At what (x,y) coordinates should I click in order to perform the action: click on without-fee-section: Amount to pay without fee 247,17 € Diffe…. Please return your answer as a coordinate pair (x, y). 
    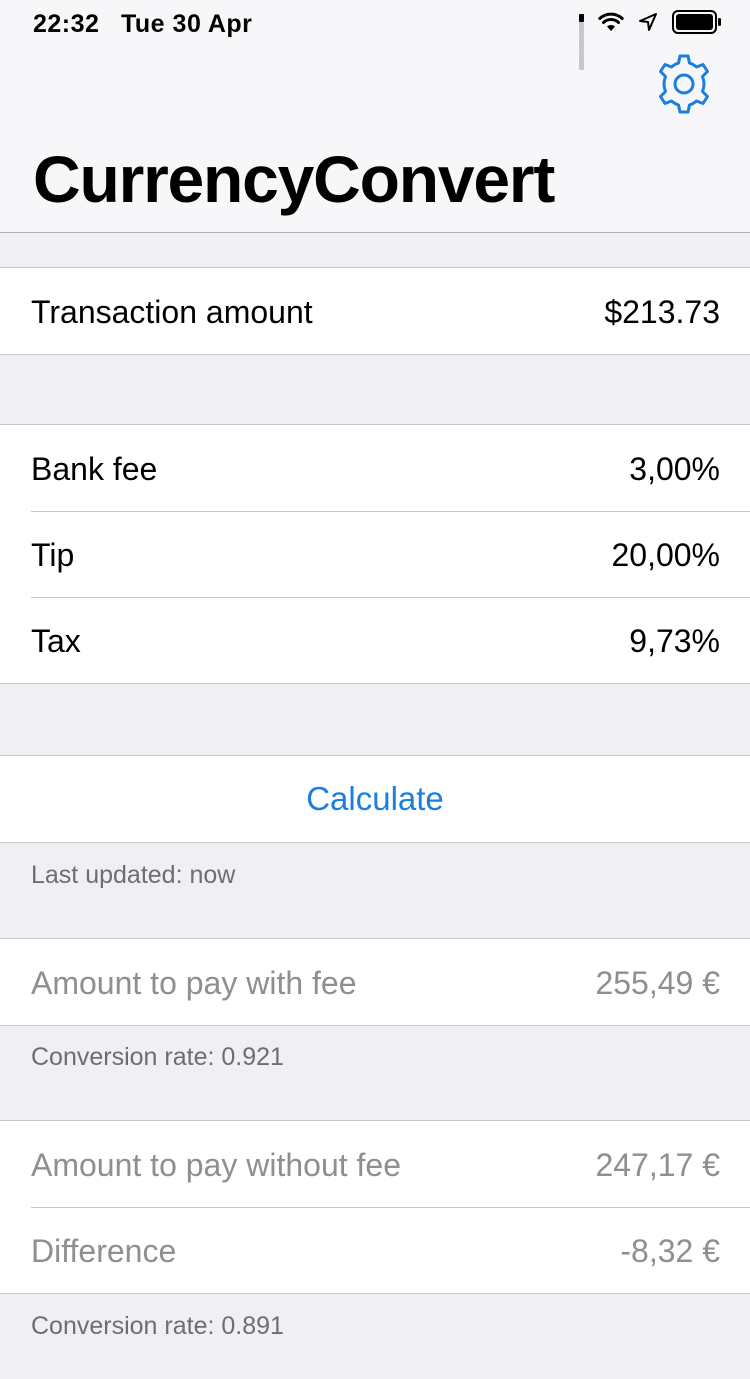
    Looking at the image, I should click on (375, 1207).